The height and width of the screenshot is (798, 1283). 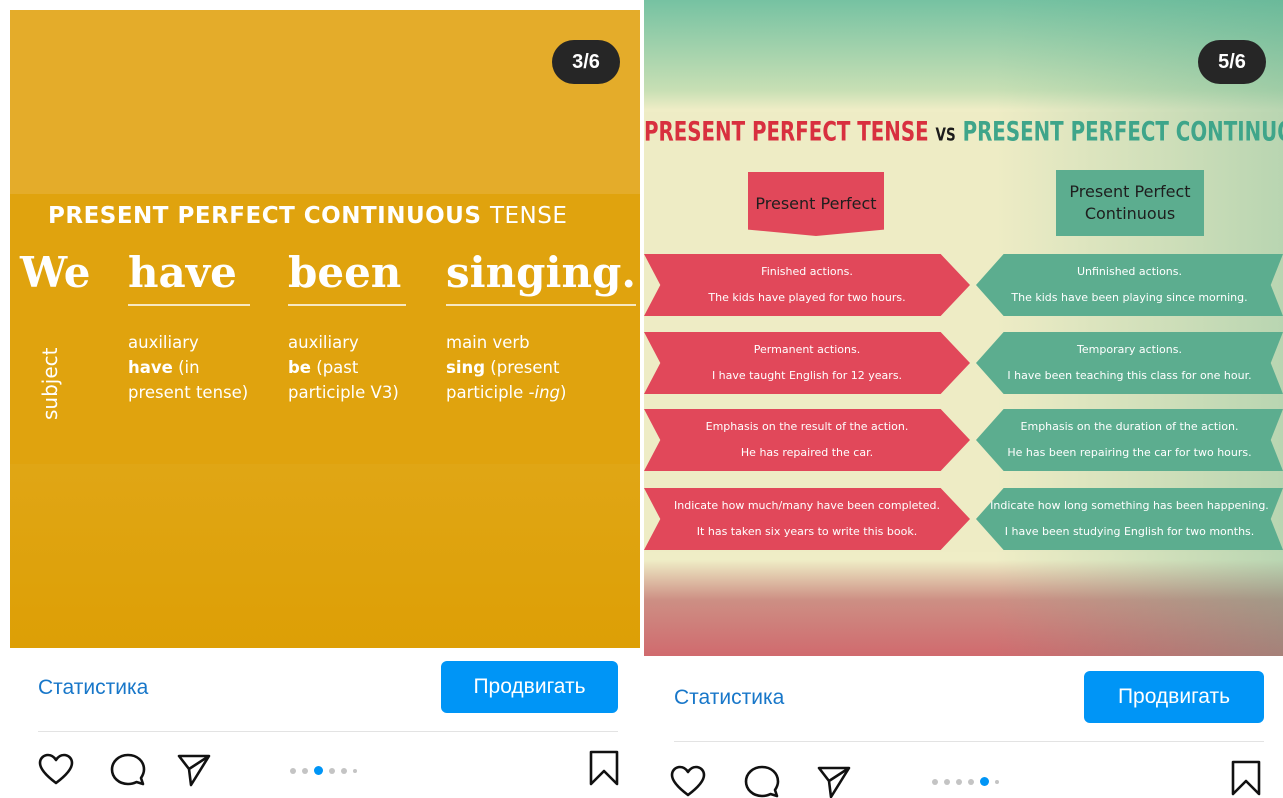 What do you see at coordinates (55, 272) in the screenshot?
I see `word-we: We` at bounding box center [55, 272].